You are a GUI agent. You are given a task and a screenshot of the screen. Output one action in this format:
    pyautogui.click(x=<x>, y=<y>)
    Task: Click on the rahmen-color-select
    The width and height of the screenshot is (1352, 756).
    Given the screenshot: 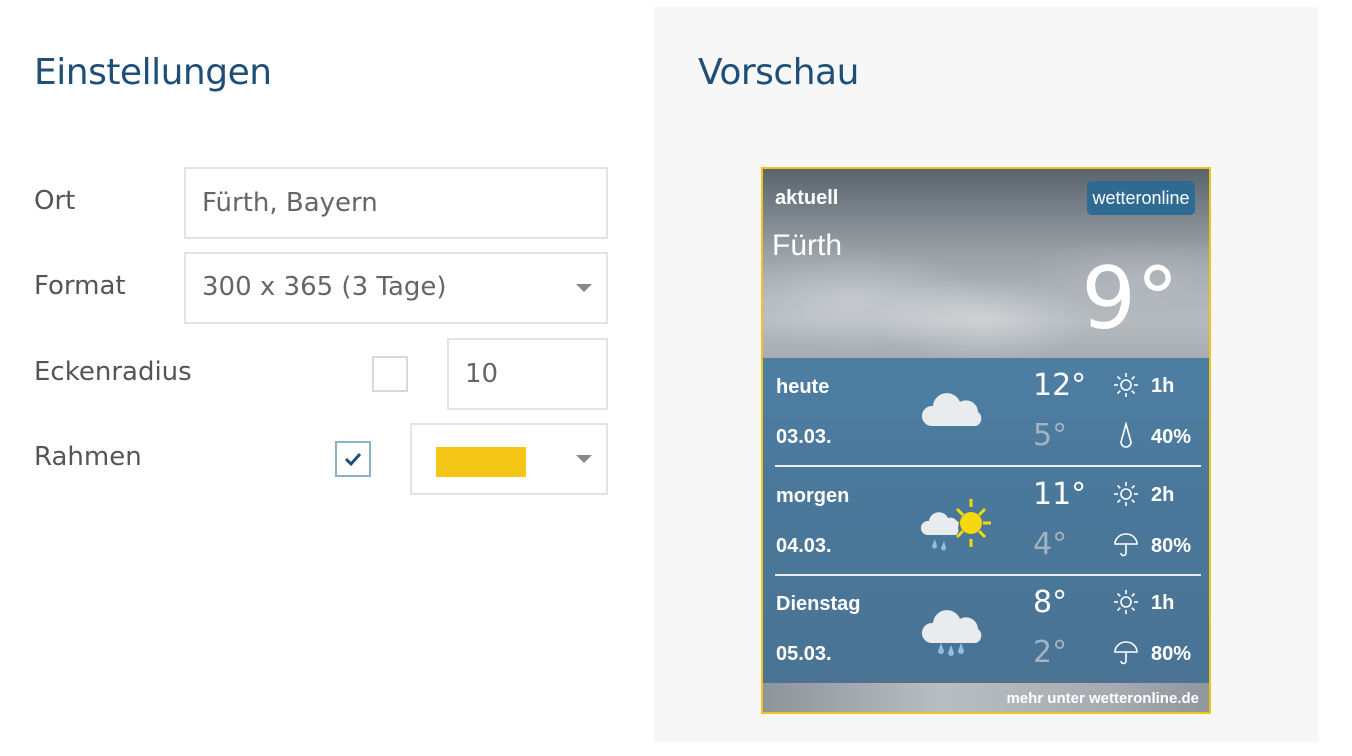 What is the action you would take?
    pyautogui.click(x=509, y=459)
    